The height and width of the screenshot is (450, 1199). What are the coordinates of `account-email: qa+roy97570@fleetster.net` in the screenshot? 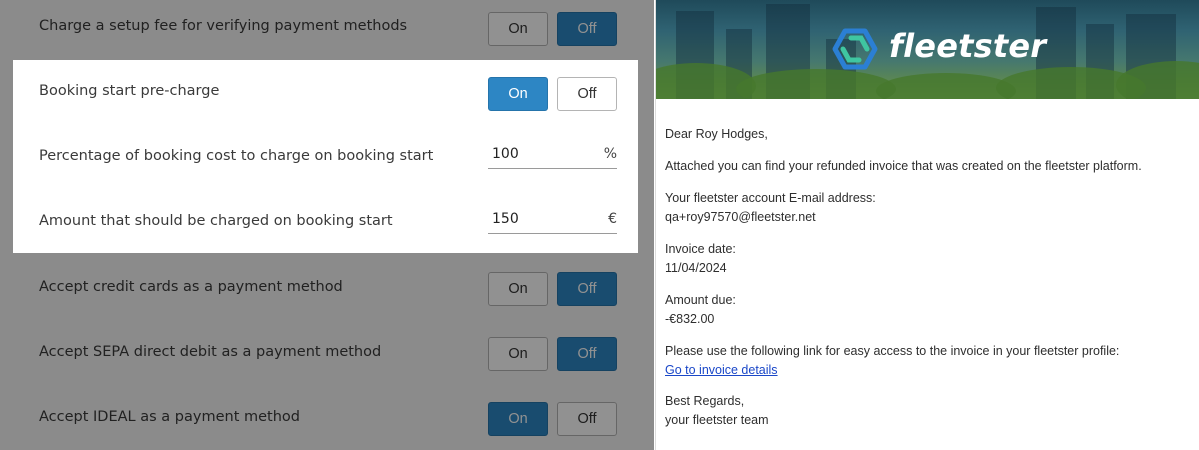 It's located at (740, 217).